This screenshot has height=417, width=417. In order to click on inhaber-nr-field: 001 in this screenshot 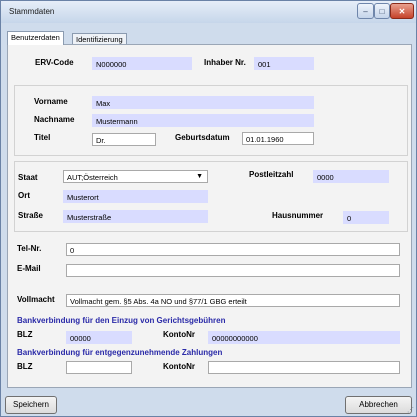, I will do `click(284, 63)`.